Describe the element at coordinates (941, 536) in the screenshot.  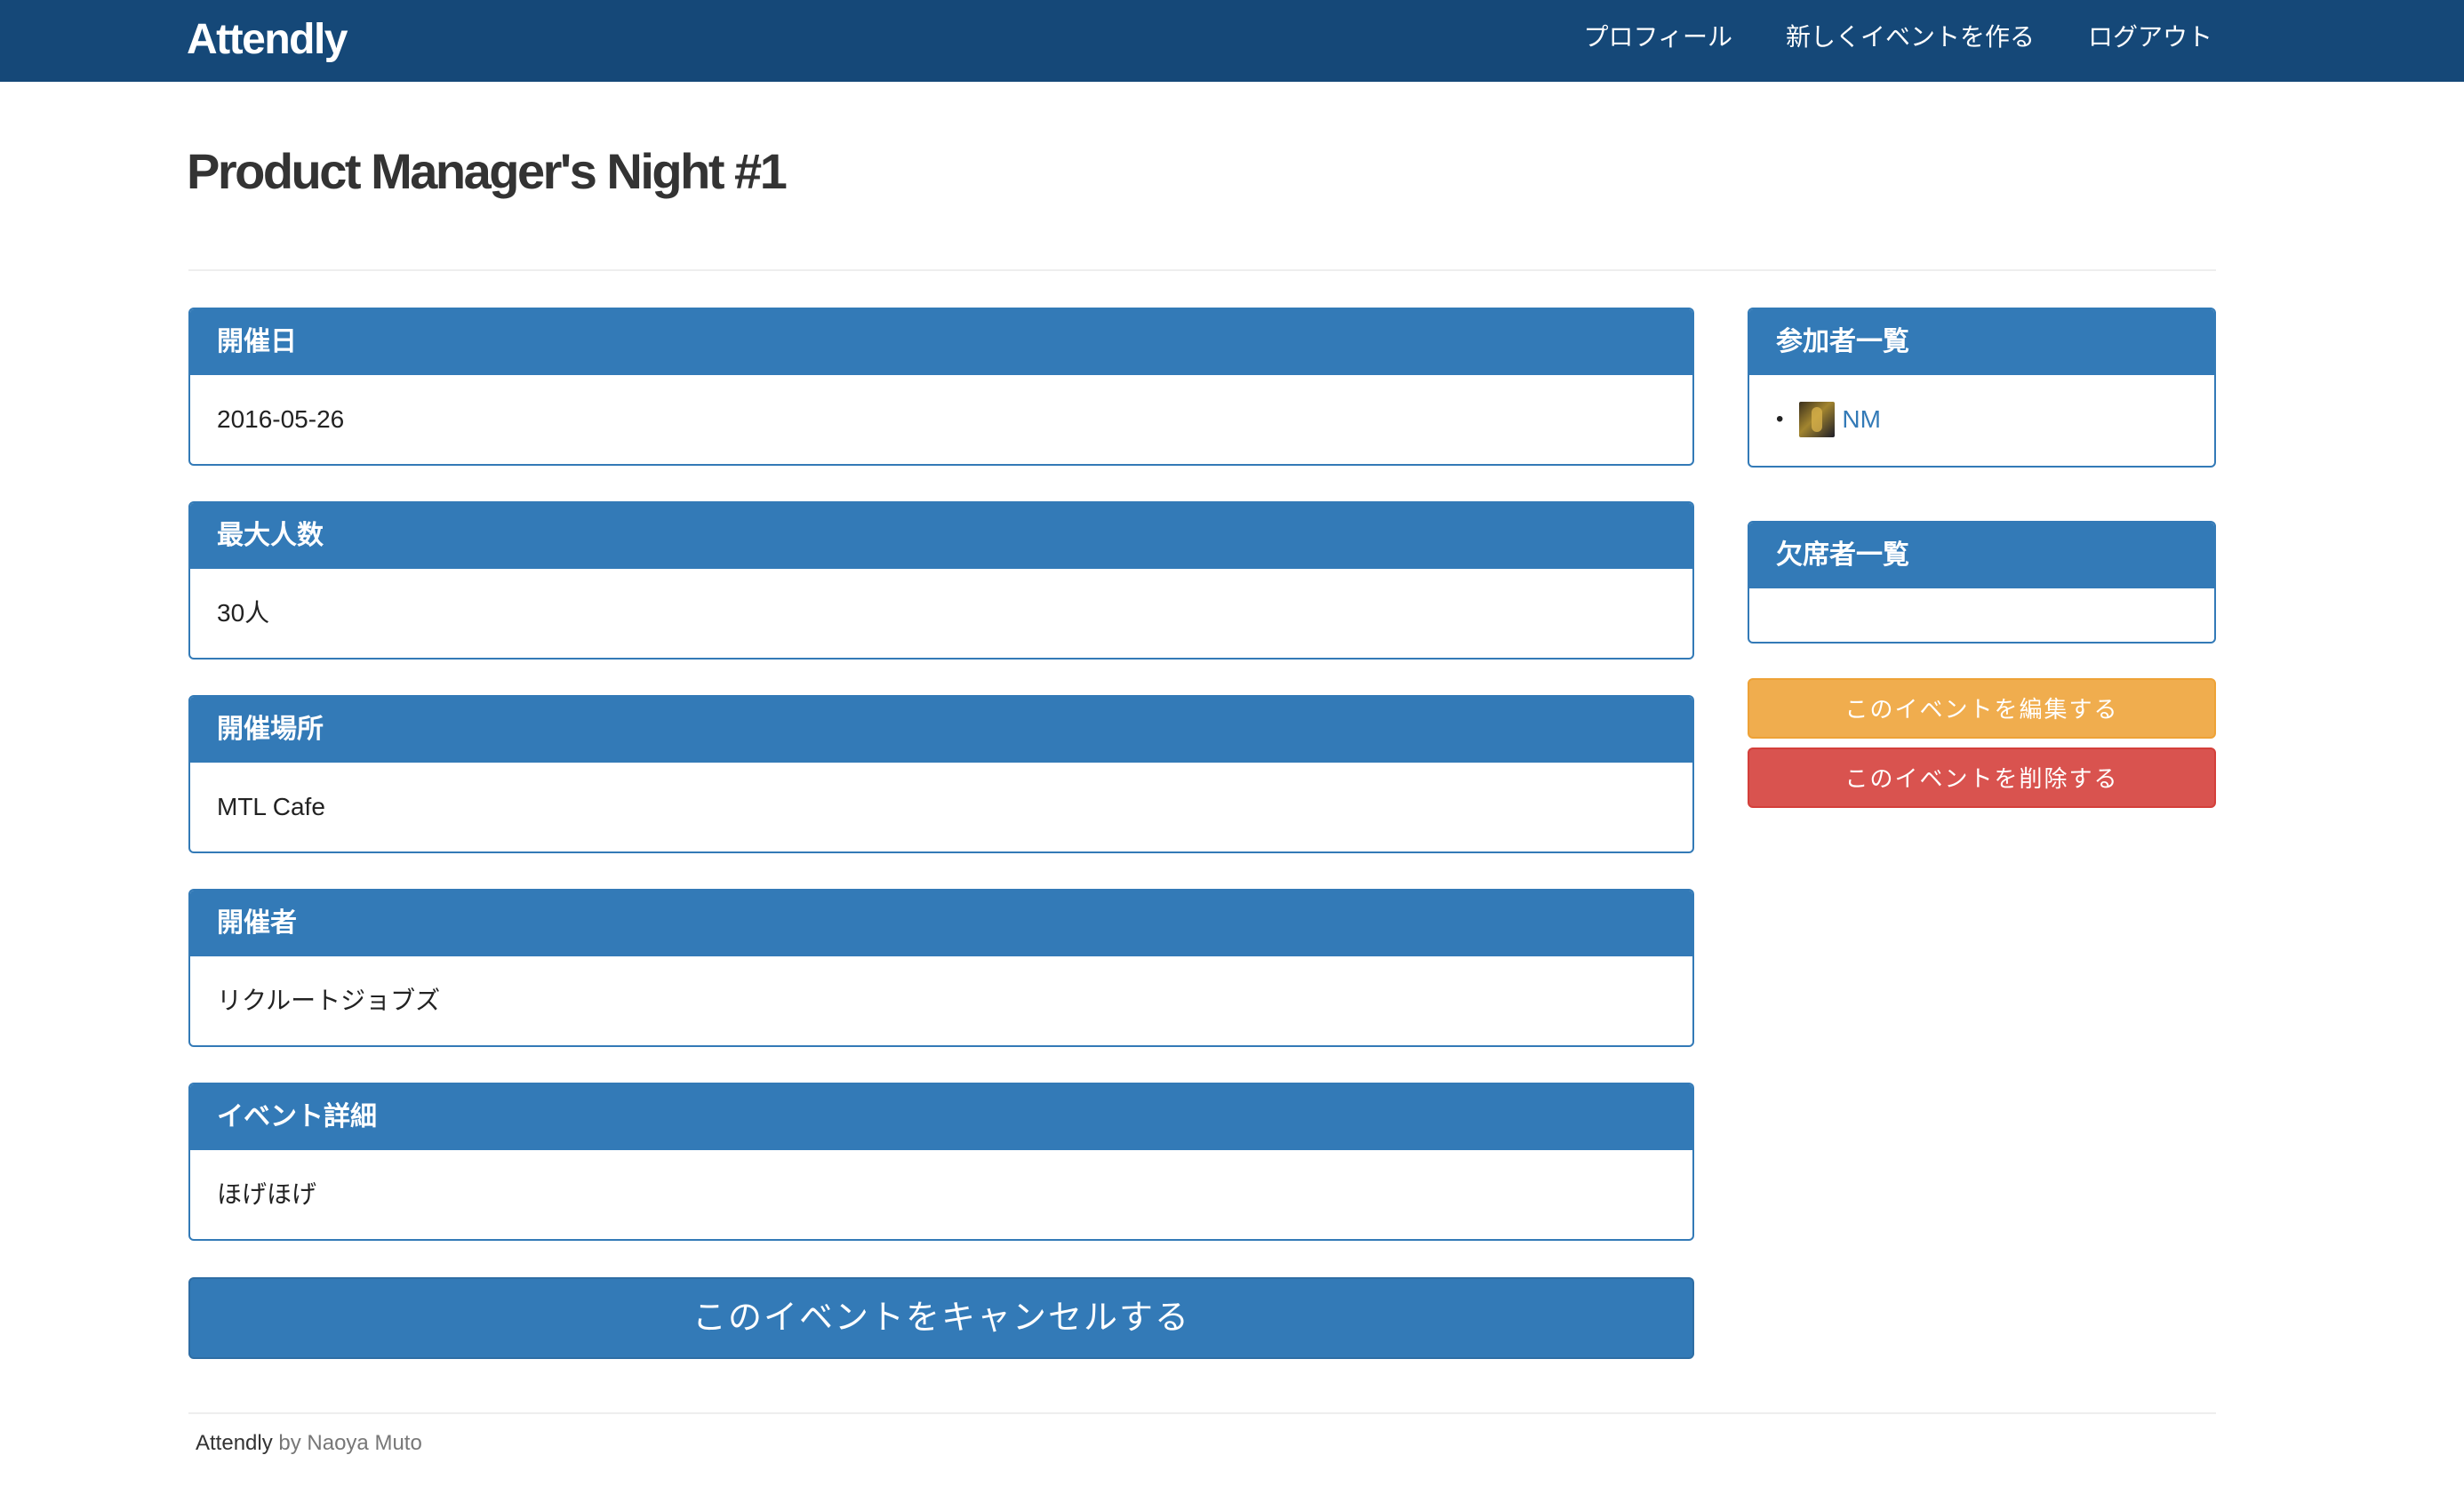
I see `capacity-panel-heading: 最大人数` at that location.